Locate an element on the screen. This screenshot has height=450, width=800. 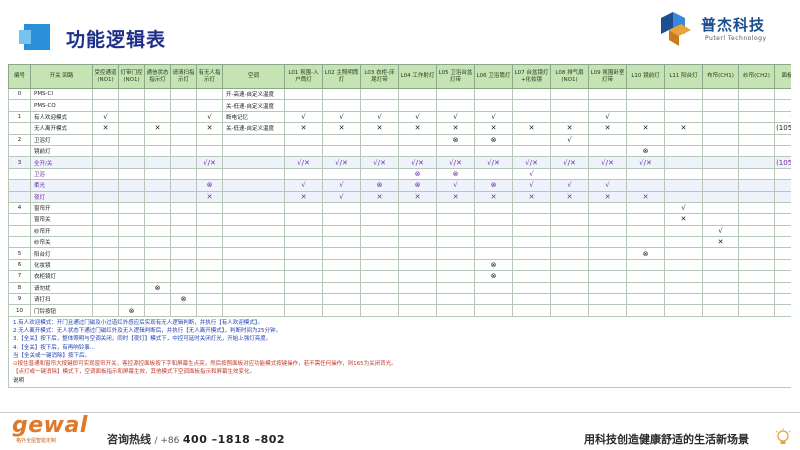
table-row: 0 PMS-CI 开-高速-自定义温度 is located at coordinates (399, 94).